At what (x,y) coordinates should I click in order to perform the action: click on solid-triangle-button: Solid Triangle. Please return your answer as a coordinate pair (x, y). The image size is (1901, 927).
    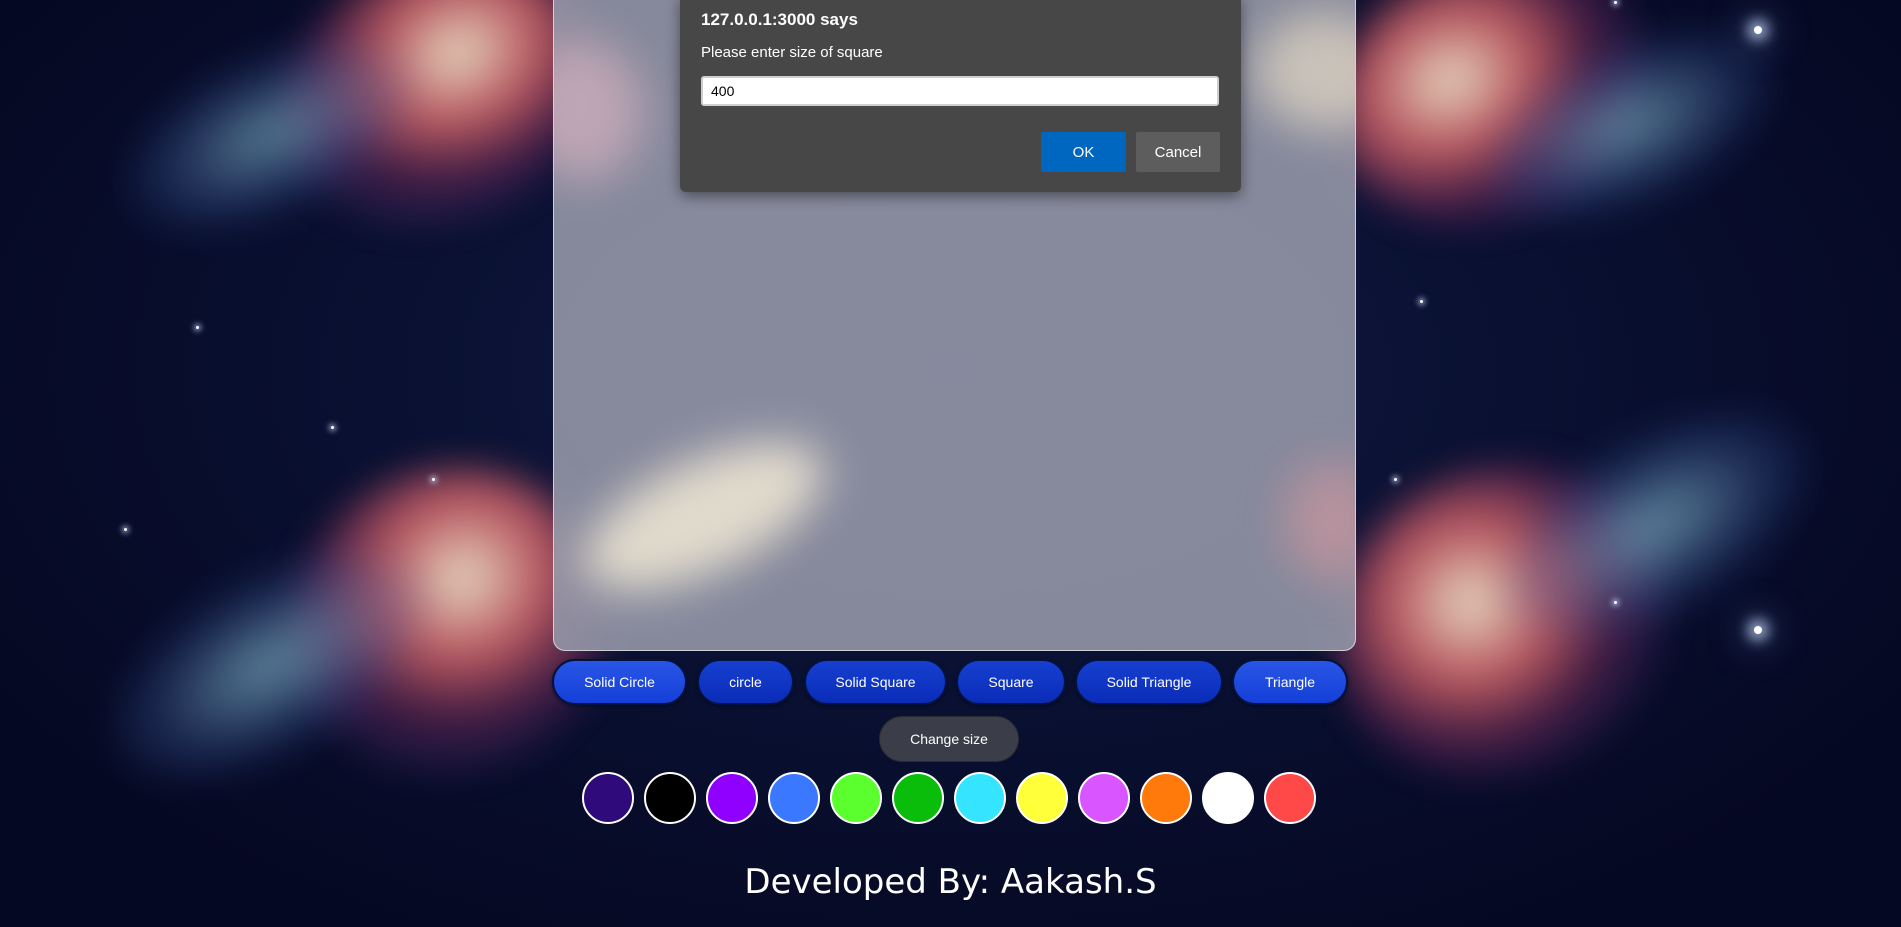
    Looking at the image, I should click on (1149, 682).